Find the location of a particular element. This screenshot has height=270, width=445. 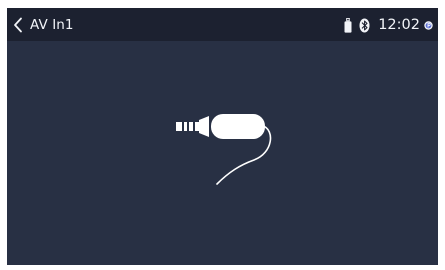

av-plug-cable-icon is located at coordinates (224, 149).